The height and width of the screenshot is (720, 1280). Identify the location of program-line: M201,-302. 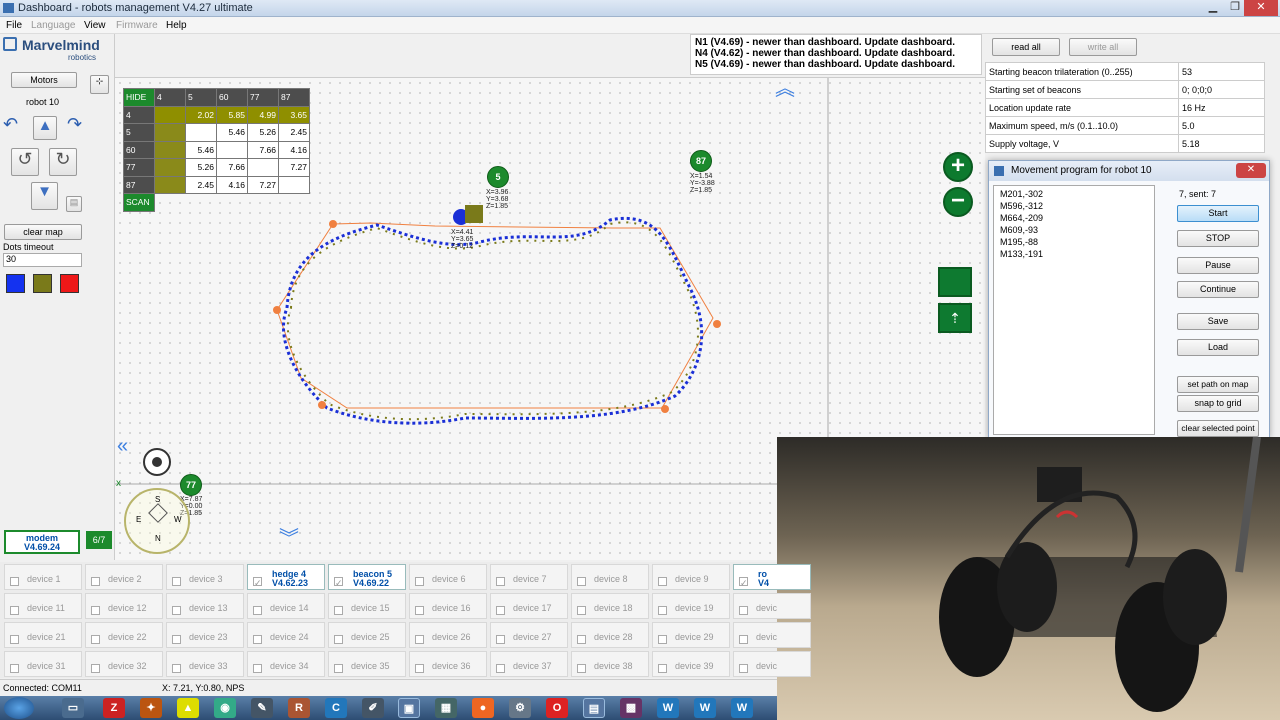
(1074, 194).